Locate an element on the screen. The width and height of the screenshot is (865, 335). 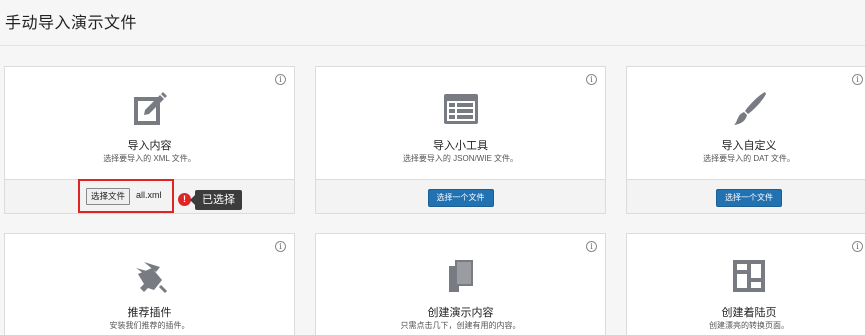
page-header: 手动导入演示文件 is located at coordinates (432, 23).